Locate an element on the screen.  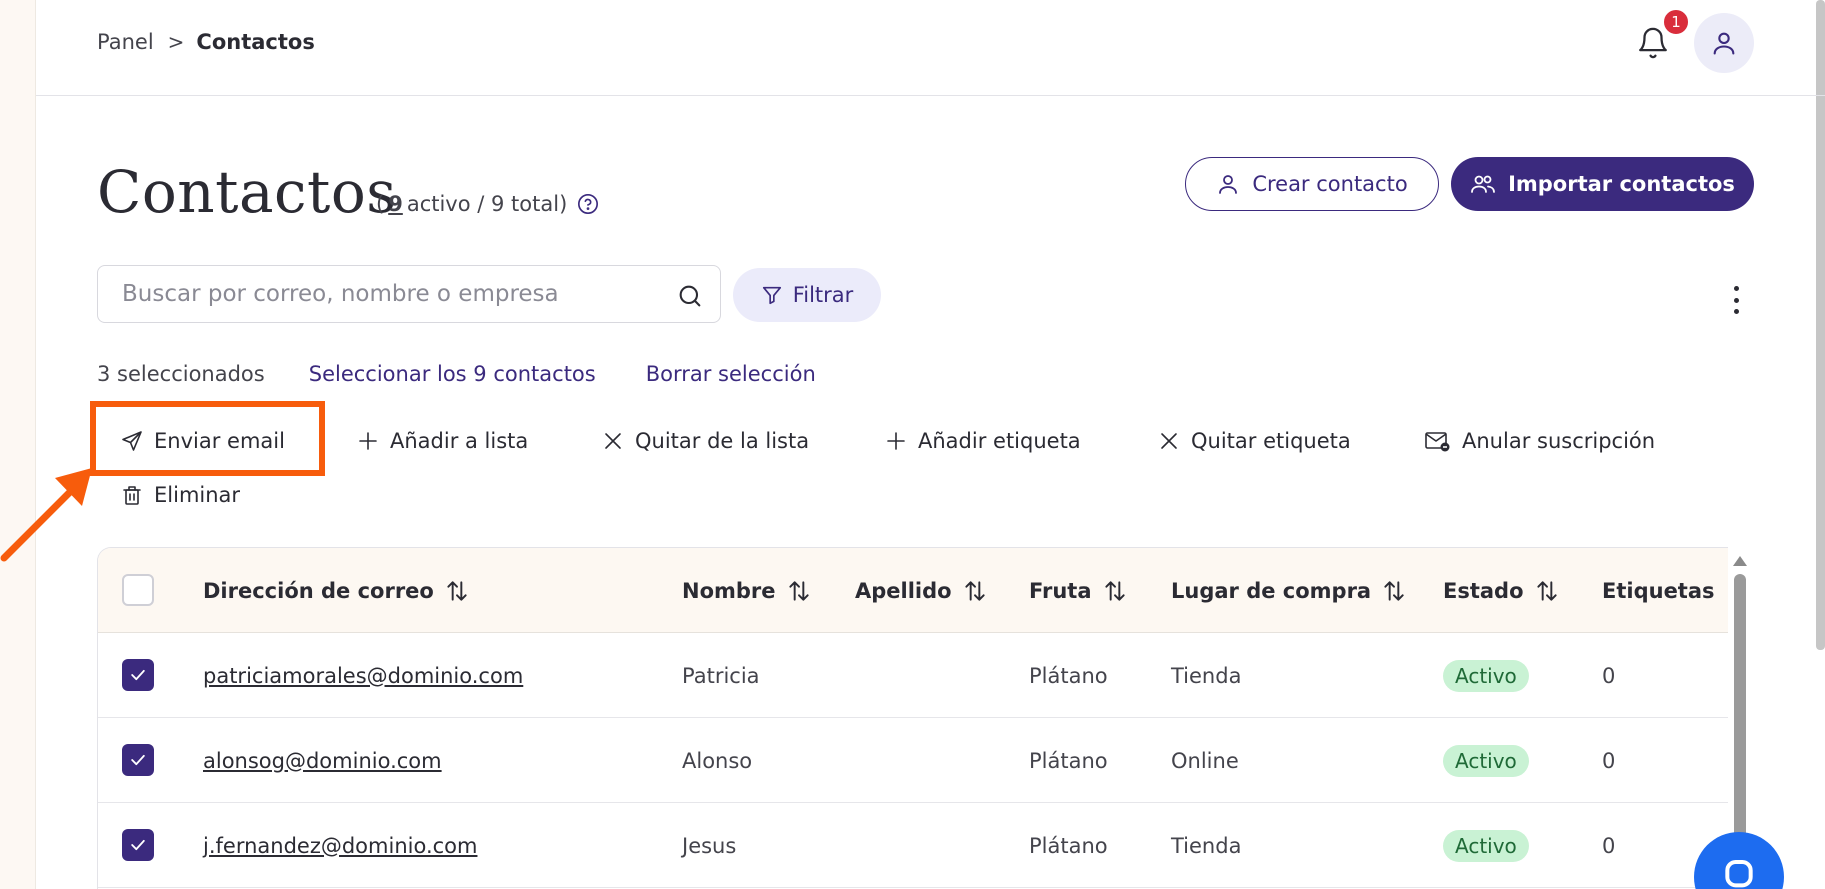
column-last-name: Apellido is located at coordinates (921, 590).